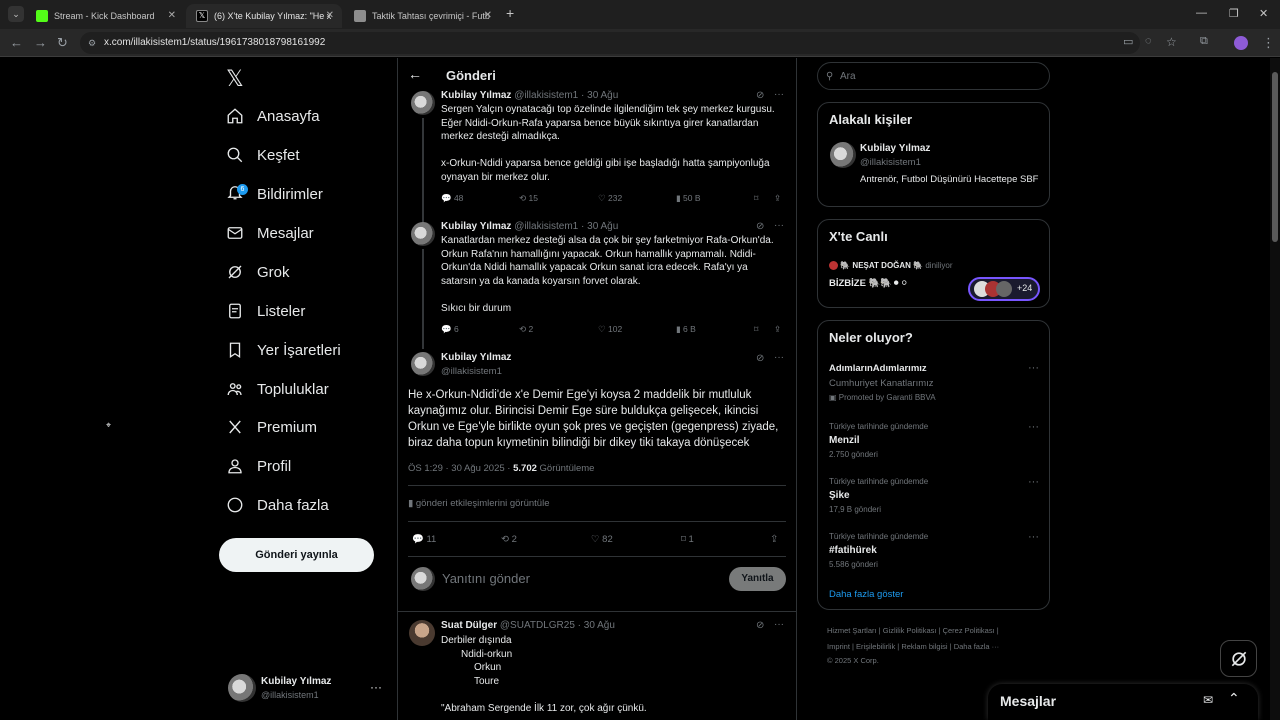 Image resolution: width=1280 pixels, height=720 pixels. I want to click on profile-avatar, so click(1241, 43).